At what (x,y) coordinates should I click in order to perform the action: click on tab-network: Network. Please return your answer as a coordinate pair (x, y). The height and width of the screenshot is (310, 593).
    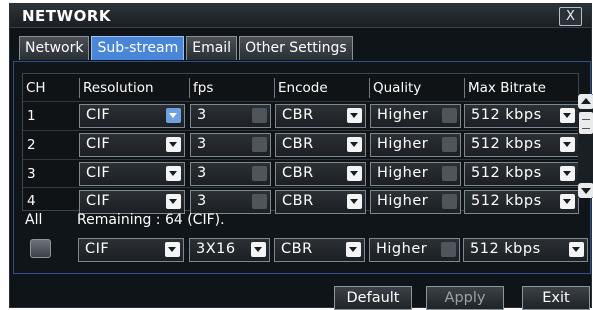
    Looking at the image, I should click on (54, 48).